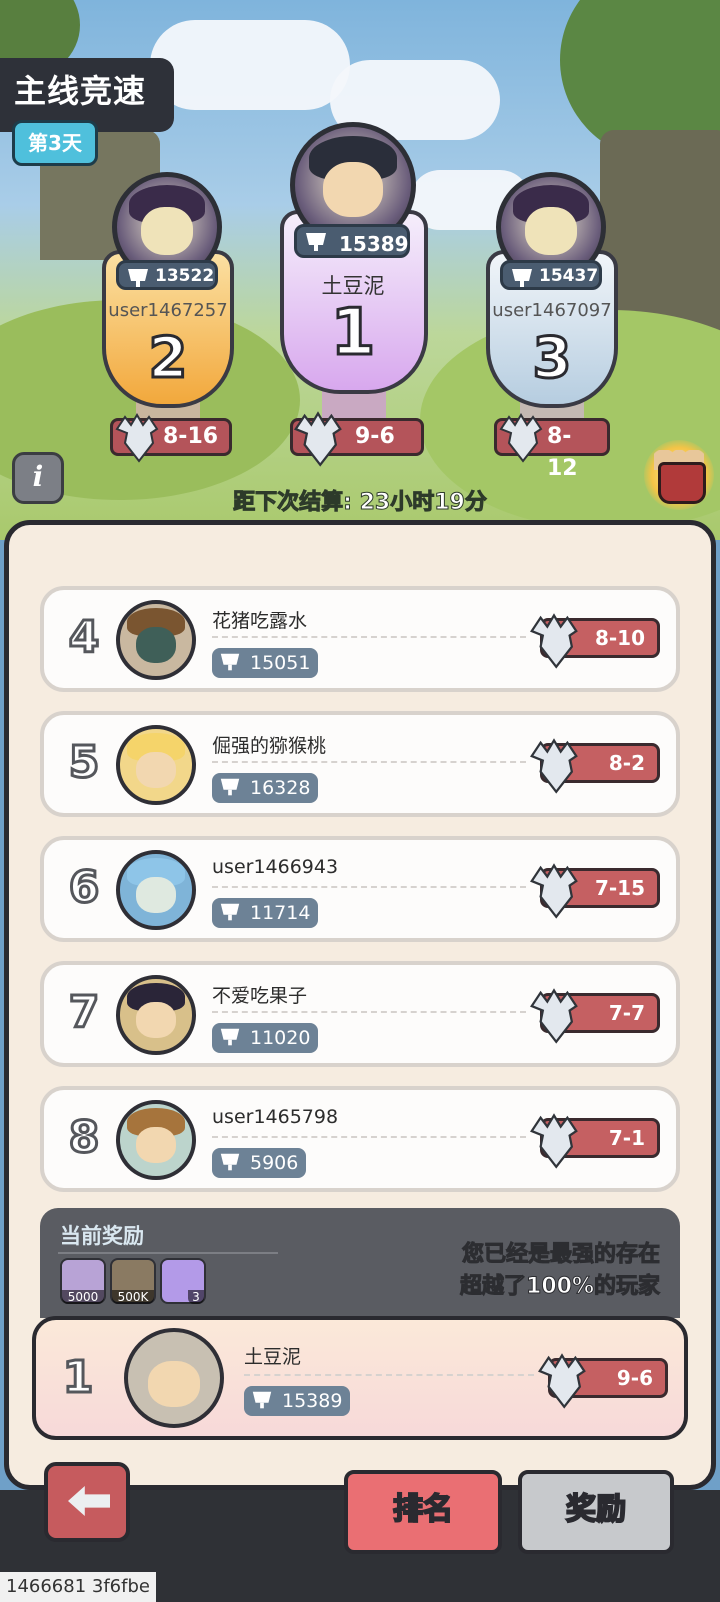 The width and height of the screenshot is (720, 1602). I want to click on podium-score: 13522, so click(185, 276).